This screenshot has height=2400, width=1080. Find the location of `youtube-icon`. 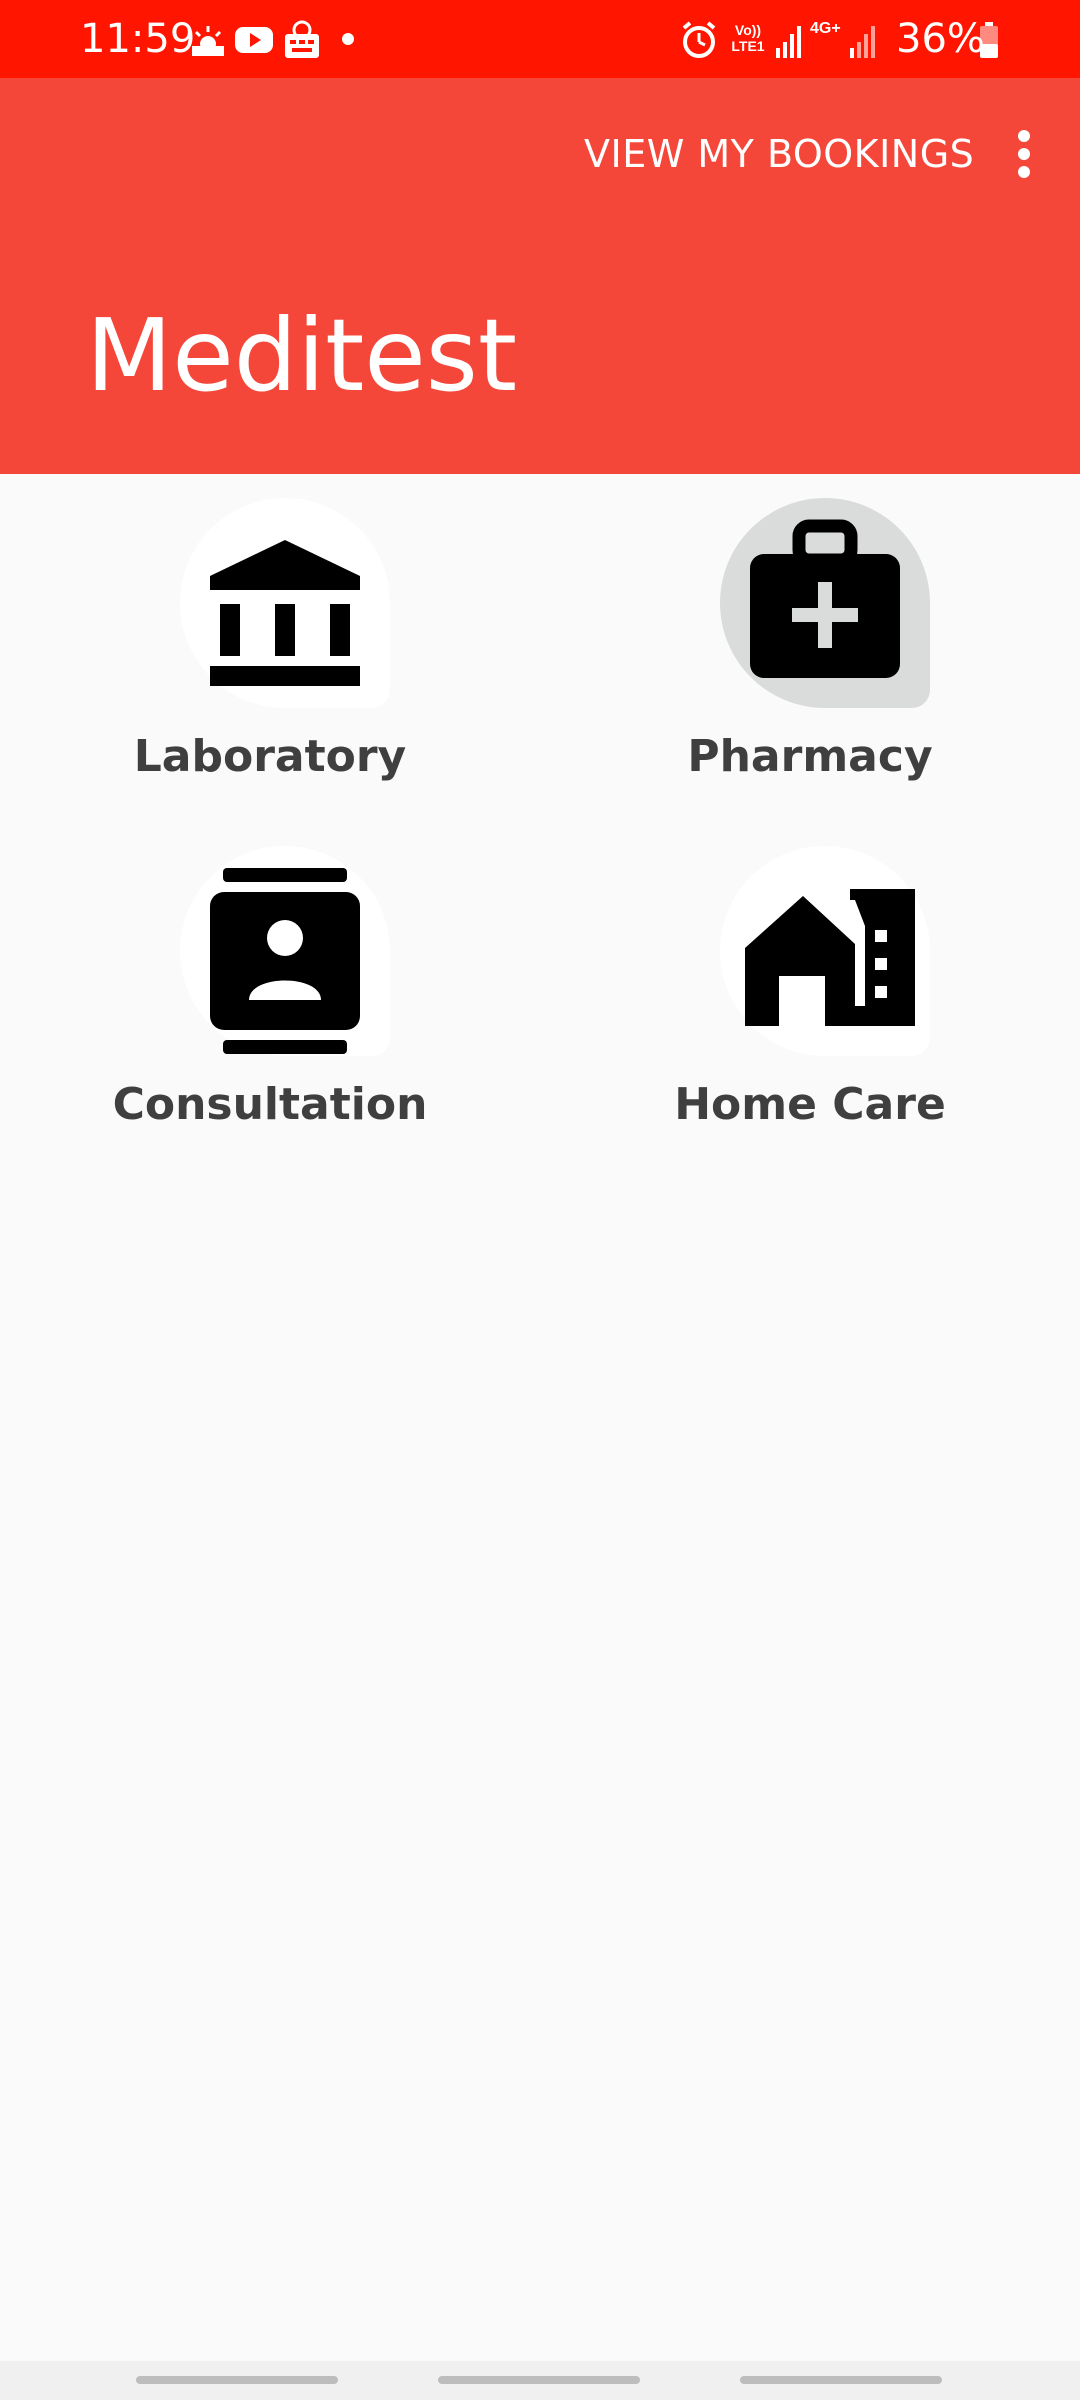

youtube-icon is located at coordinates (254, 40).